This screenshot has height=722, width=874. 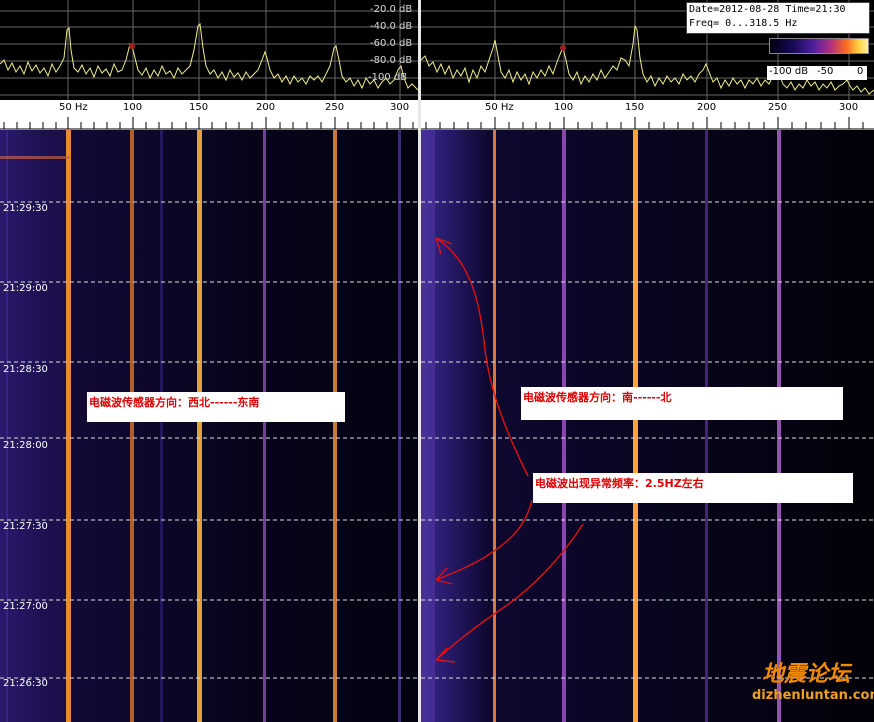 What do you see at coordinates (391, 26) in the screenshot?
I see `db-label: -40.0 dB` at bounding box center [391, 26].